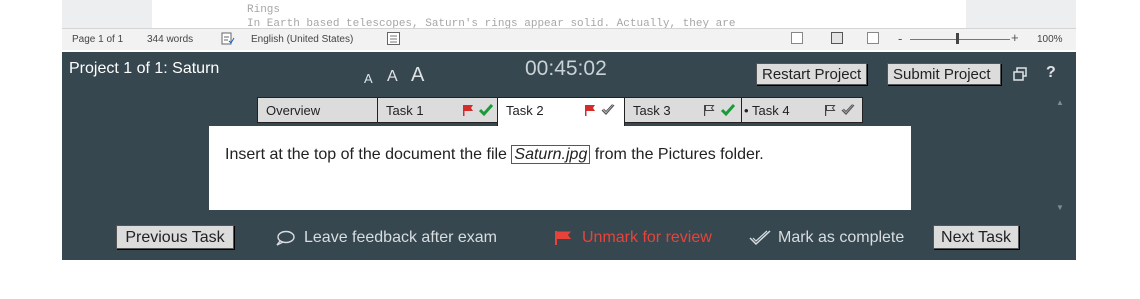  Describe the element at coordinates (1060, 207) in the screenshot. I see `scroll-down-arrow-icon: ▼` at that location.